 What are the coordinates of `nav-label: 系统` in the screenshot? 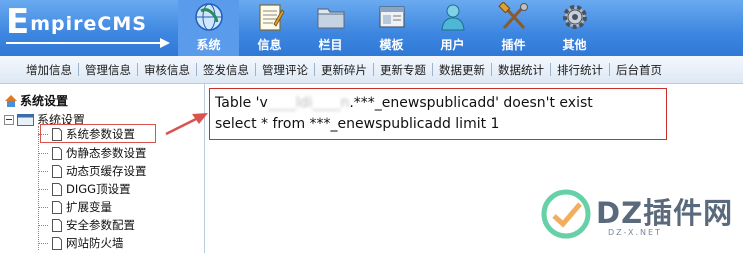 It's located at (208, 45).